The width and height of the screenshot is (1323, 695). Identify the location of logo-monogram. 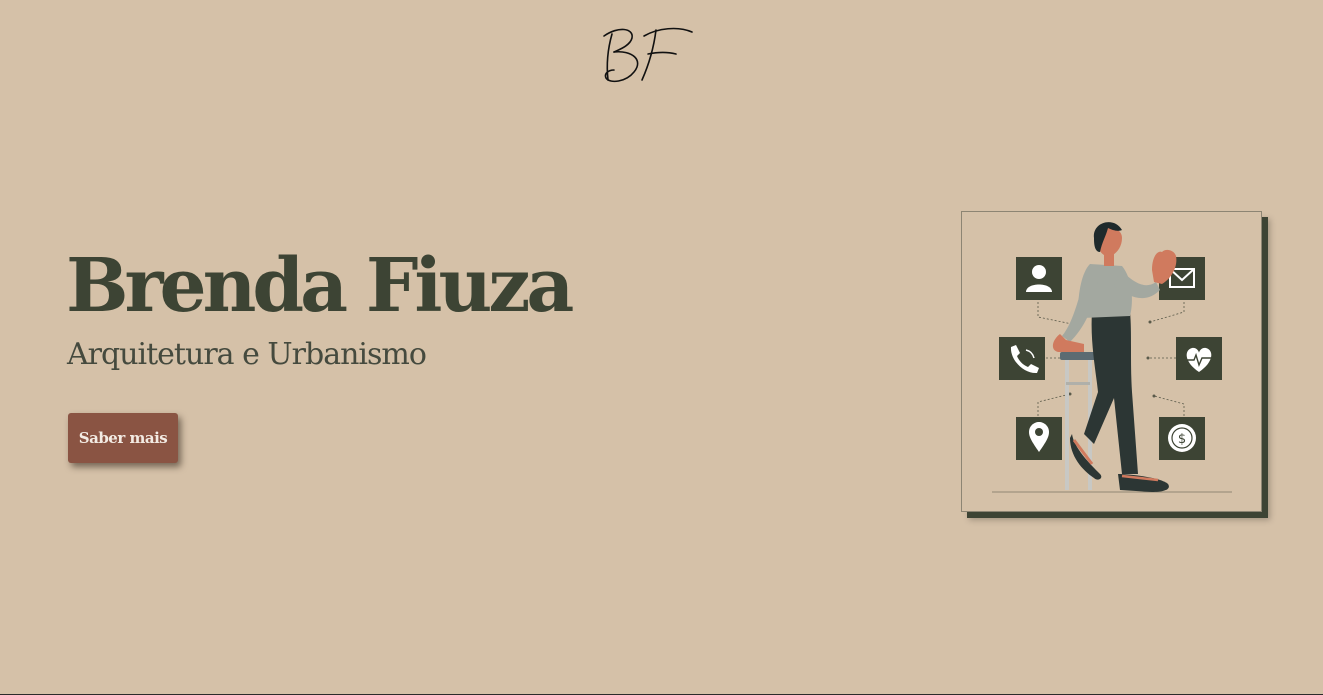
(648, 55).